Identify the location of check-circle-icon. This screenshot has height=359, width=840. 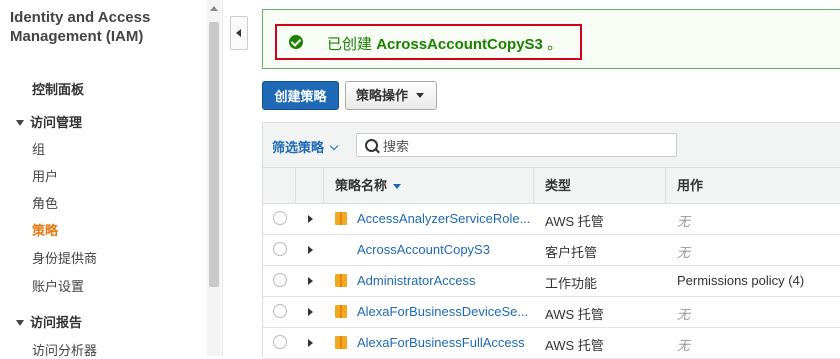
(296, 42).